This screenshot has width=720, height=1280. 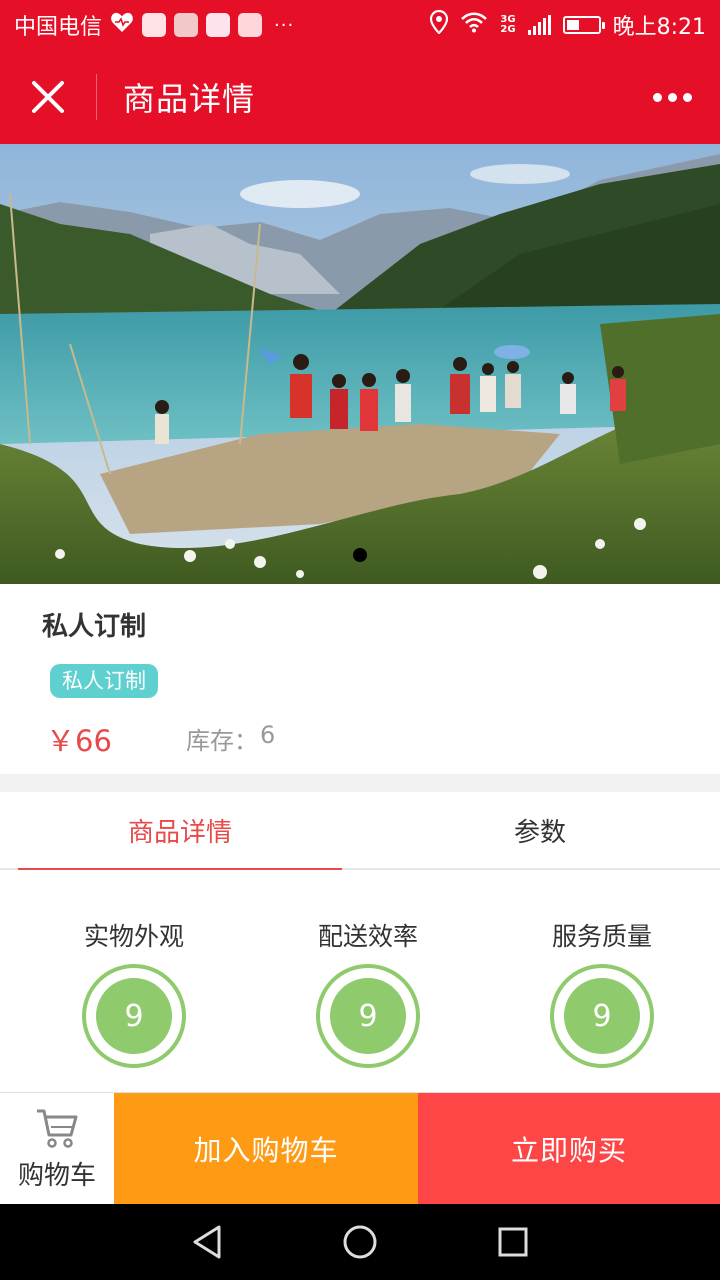 I want to click on rating-appearance: 实物外观 9, so click(x=134, y=994).